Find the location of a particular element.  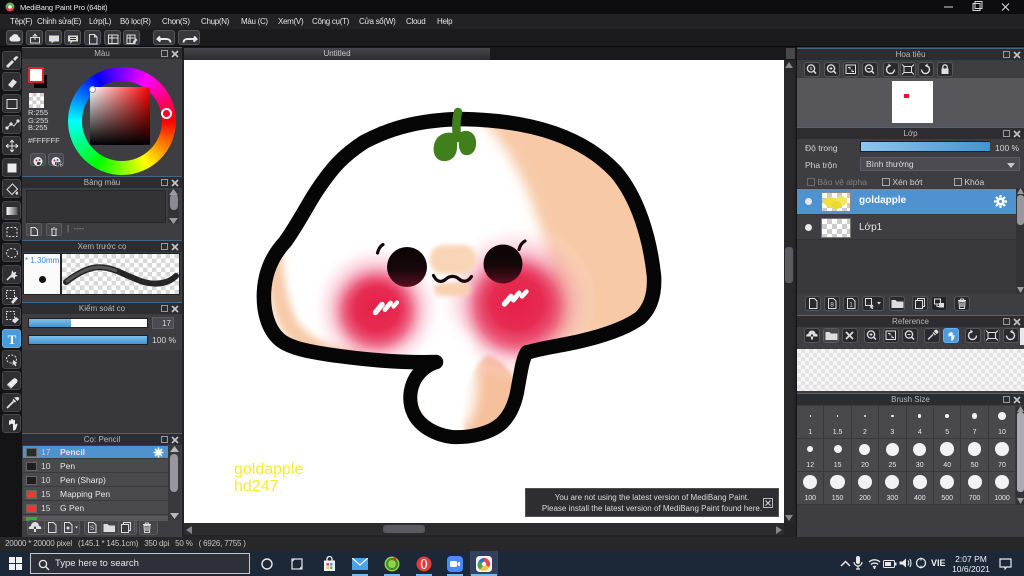

svg-text: S is located at coordinates (92, 528).